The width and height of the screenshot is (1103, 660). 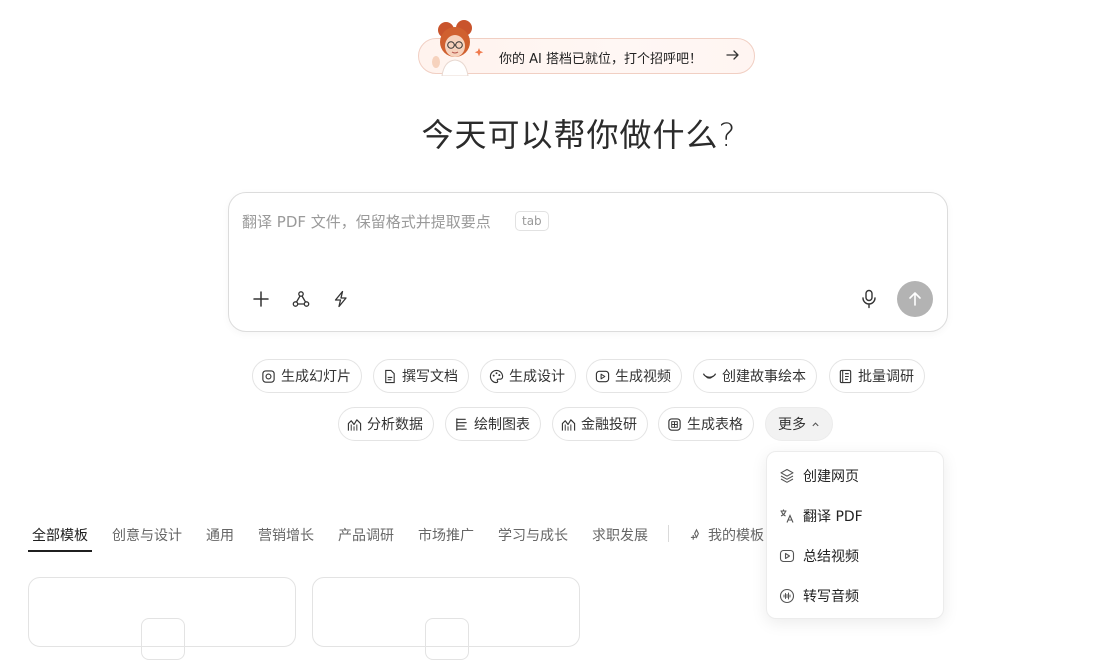 I want to click on nodes-icon, so click(x=301, y=299).